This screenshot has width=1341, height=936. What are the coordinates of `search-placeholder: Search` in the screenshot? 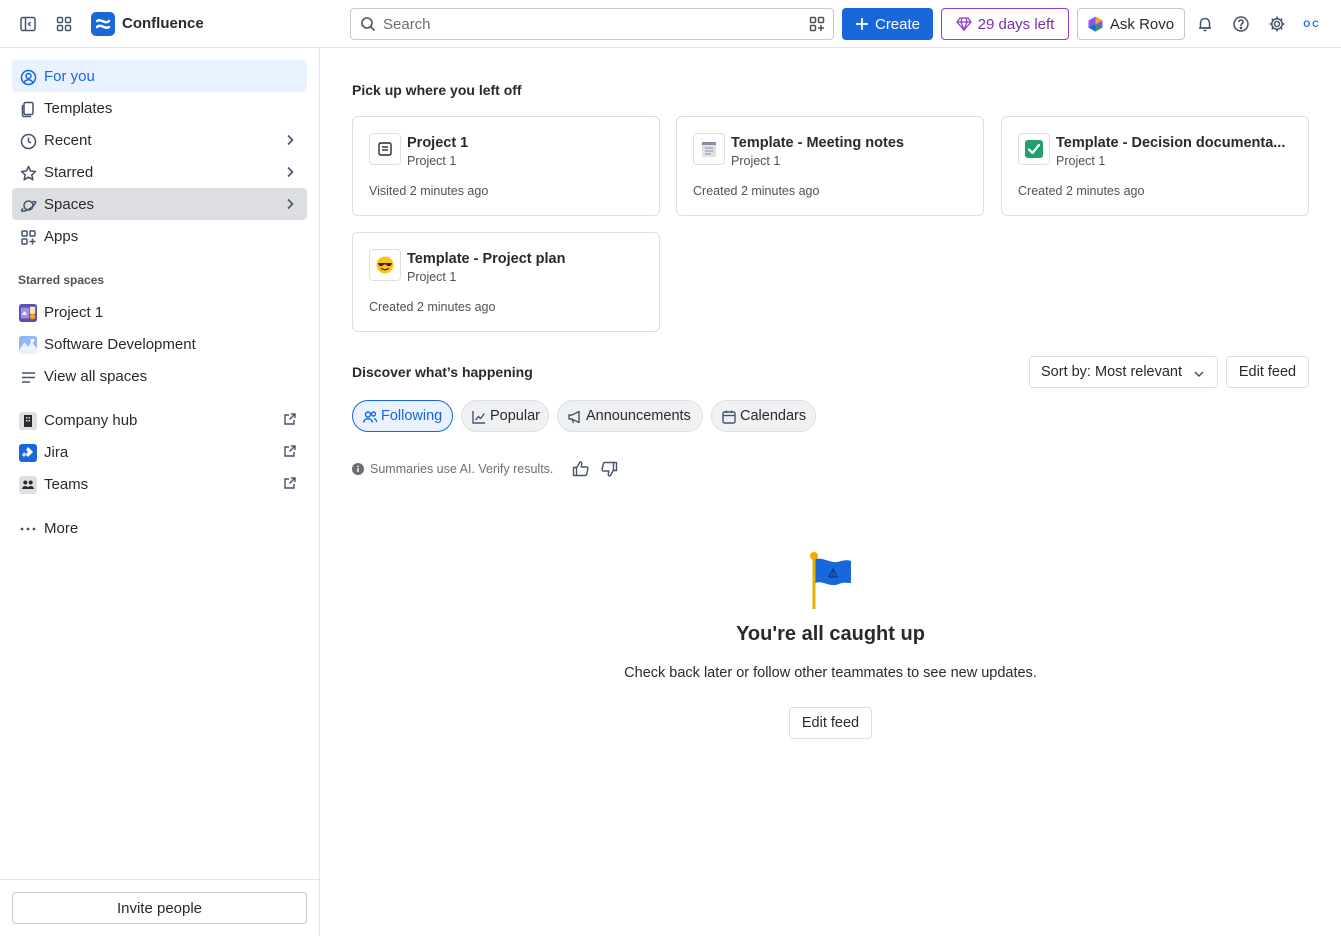 It's located at (407, 24).